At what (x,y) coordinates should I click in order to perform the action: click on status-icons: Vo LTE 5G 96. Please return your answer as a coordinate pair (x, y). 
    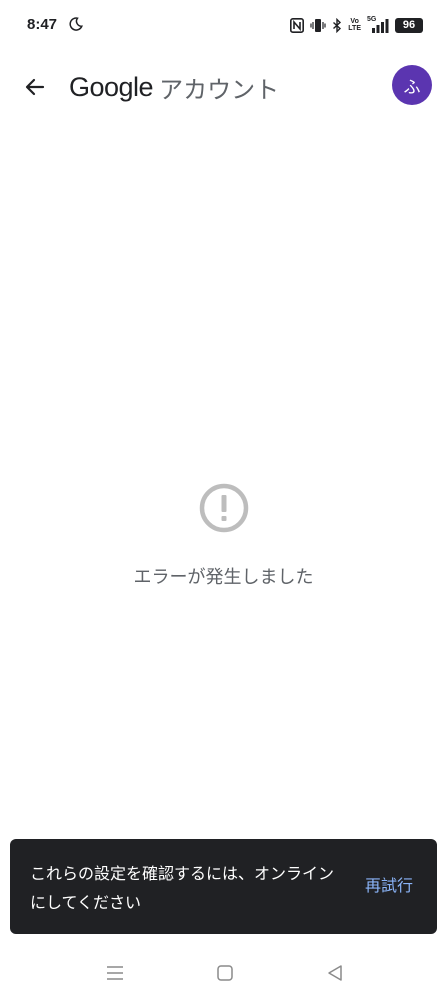
    Looking at the image, I should click on (356, 25).